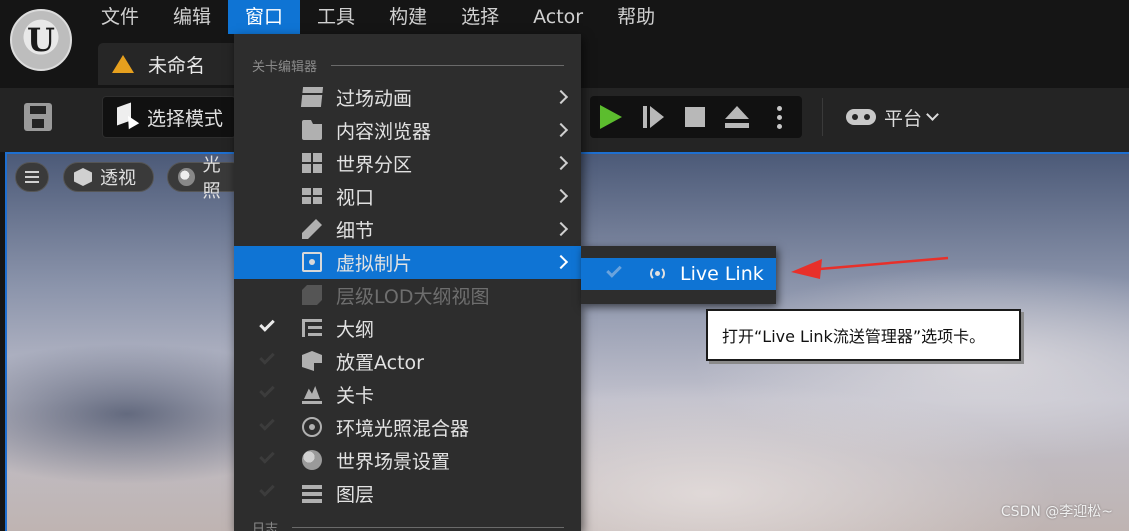 The height and width of the screenshot is (531, 1129). Describe the element at coordinates (126, 117) in the screenshot. I see `select-mode-icon` at that location.